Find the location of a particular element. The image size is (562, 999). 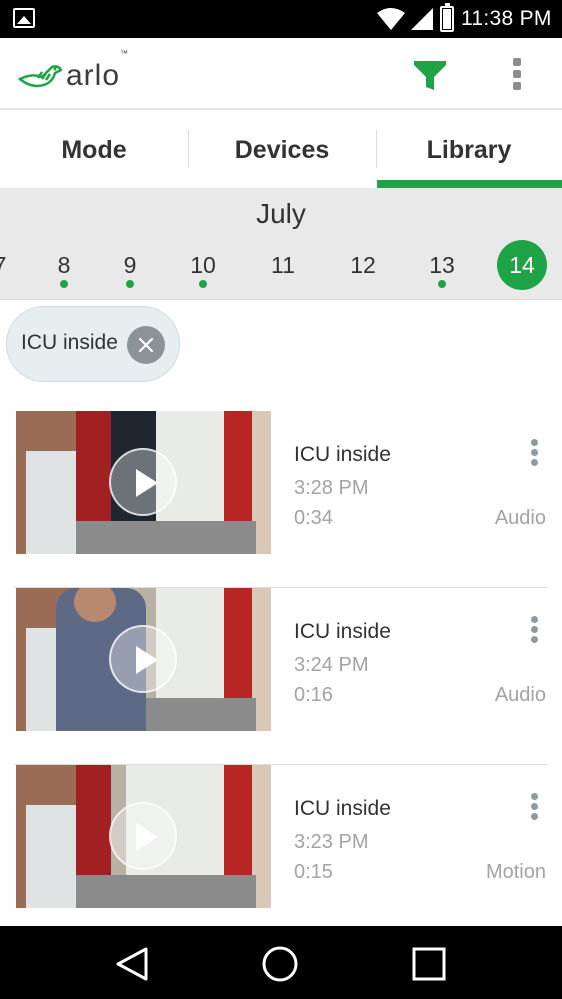

status-bar: 11:38 PM is located at coordinates (281, 19).